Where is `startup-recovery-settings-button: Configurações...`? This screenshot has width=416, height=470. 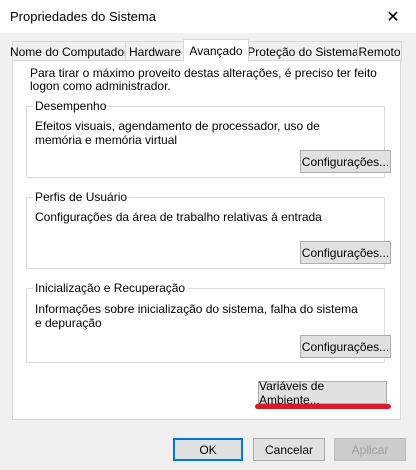 startup-recovery-settings-button: Configurações... is located at coordinates (345, 346).